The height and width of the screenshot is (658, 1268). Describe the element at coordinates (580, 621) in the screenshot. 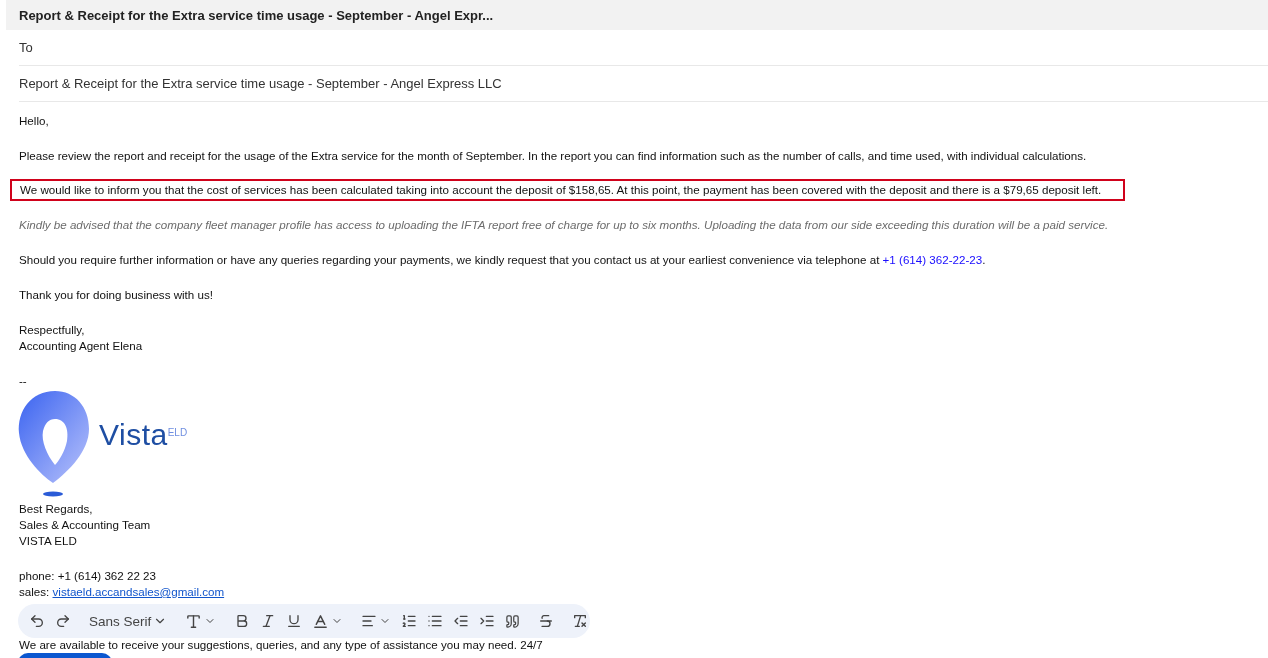

I see `remove-formatting-icon` at that location.